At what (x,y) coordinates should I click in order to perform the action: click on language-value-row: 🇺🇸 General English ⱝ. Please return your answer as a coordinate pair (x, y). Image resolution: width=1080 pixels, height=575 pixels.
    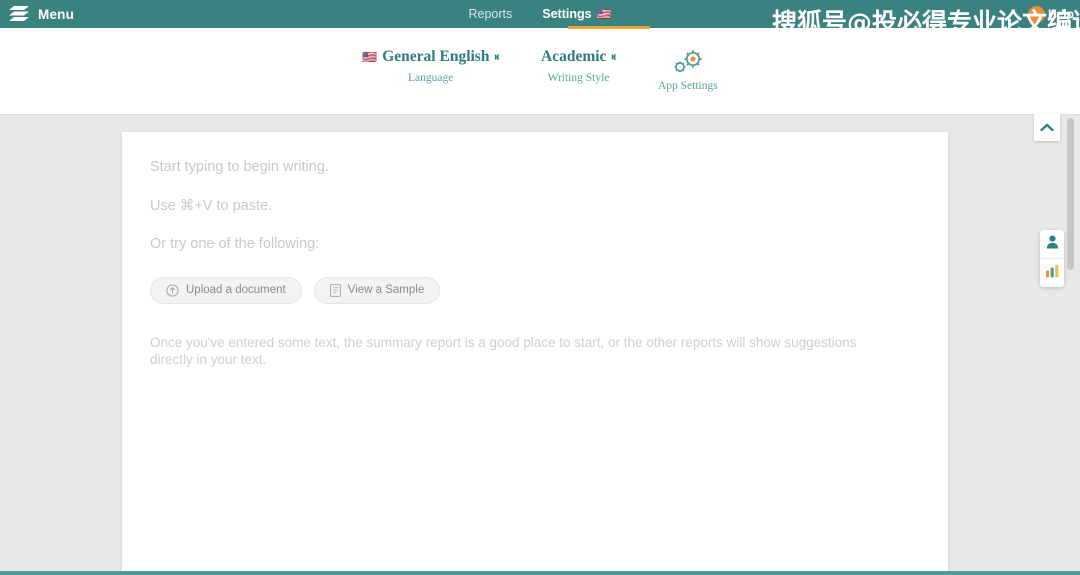
    Looking at the image, I should click on (430, 57).